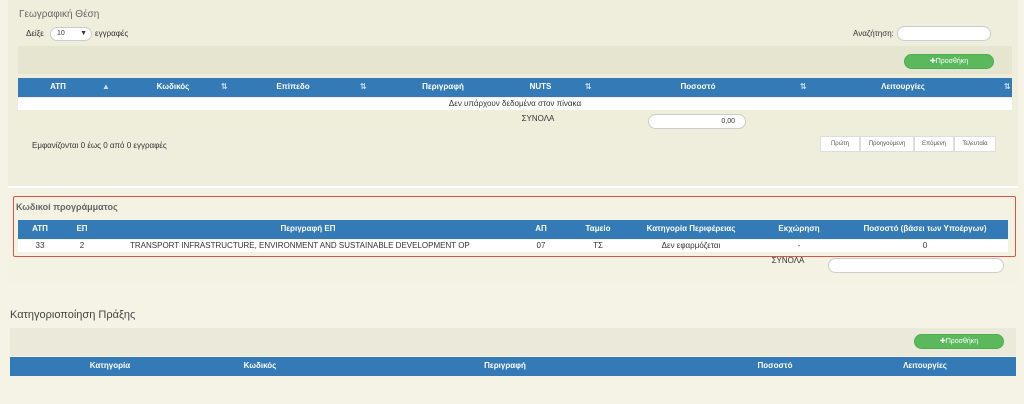 This screenshot has width=1024, height=404. Describe the element at coordinates (505, 366) in the screenshot. I see `category-col-description: Περιγραφή` at that location.